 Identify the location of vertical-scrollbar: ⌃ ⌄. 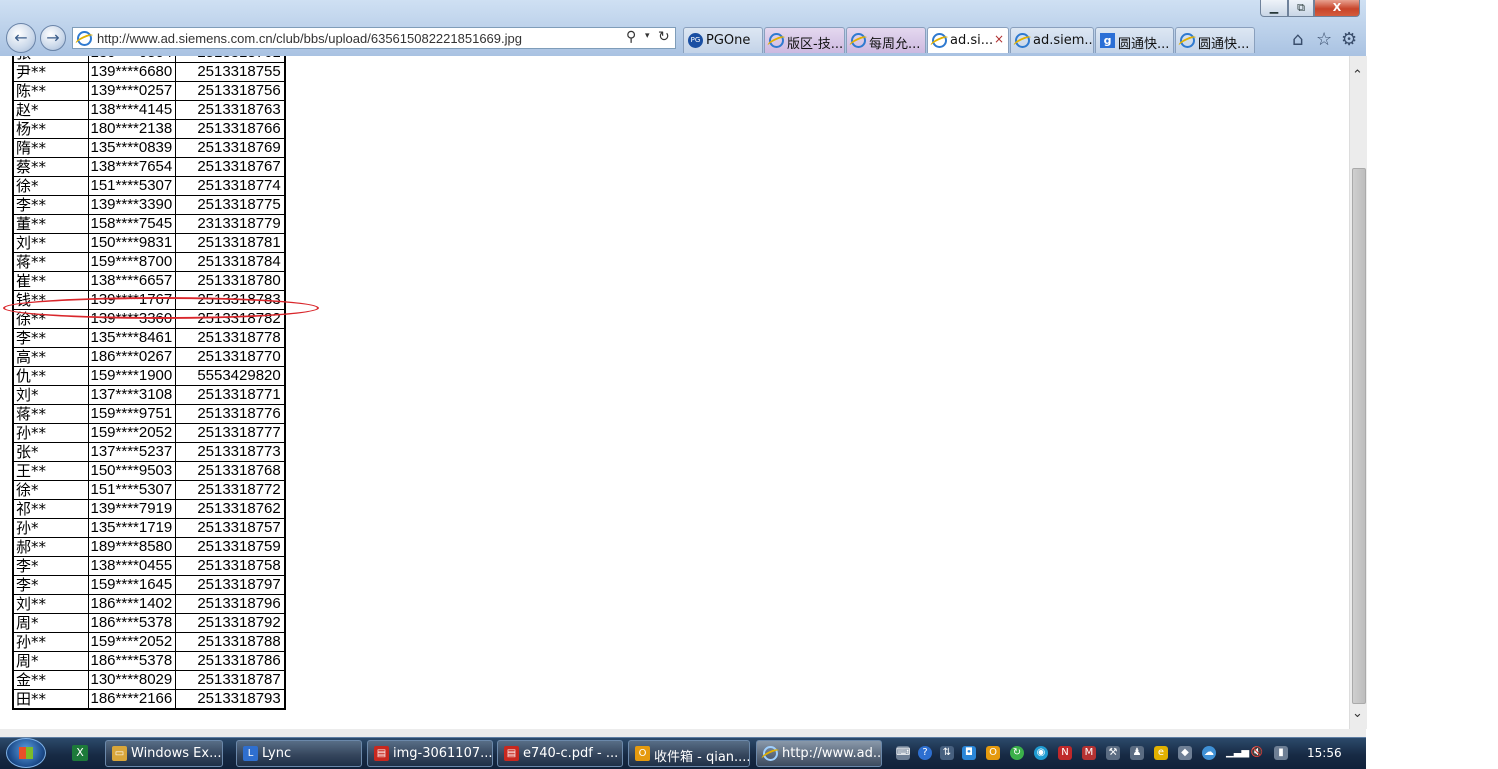
(1358, 392).